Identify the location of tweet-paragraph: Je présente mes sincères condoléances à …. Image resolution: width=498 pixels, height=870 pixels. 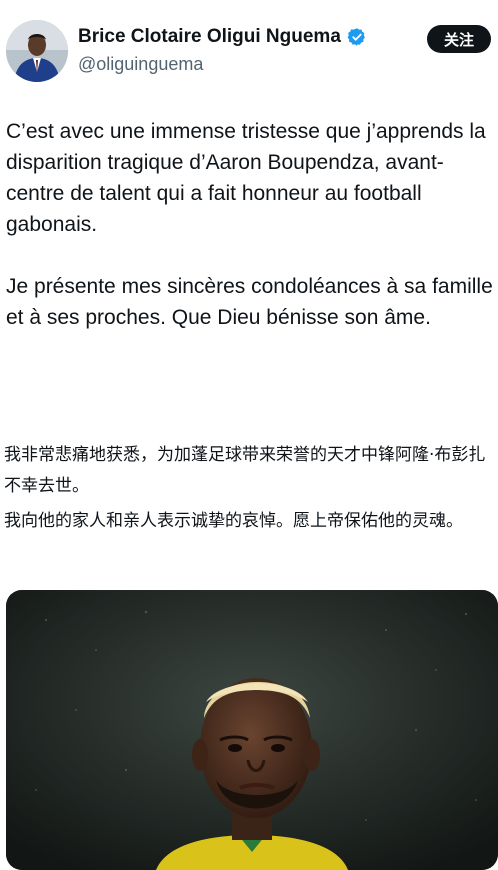
(249, 302).